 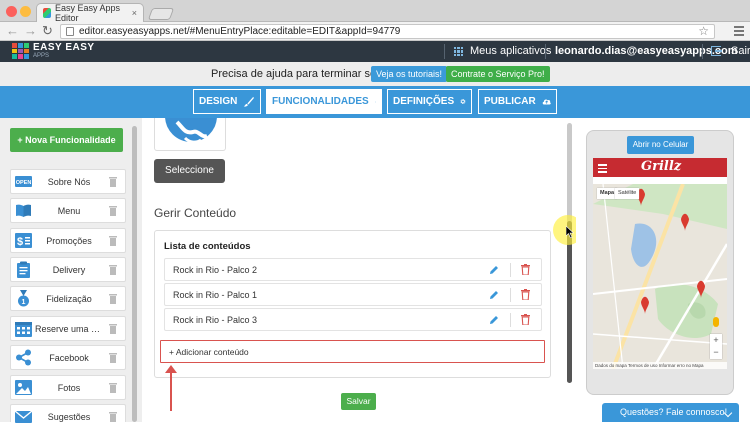 What do you see at coordinates (660, 167) in the screenshot?
I see `preview-app-bar: Grillz` at bounding box center [660, 167].